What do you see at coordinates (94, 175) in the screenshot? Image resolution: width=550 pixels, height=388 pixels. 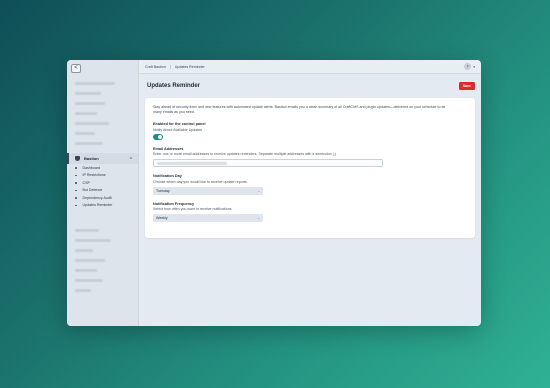 I see `sidebar-item-label: IP Restrictions` at bounding box center [94, 175].